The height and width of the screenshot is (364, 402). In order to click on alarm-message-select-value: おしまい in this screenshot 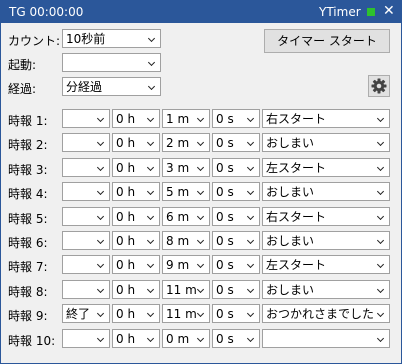, I will do `click(290, 192)`.